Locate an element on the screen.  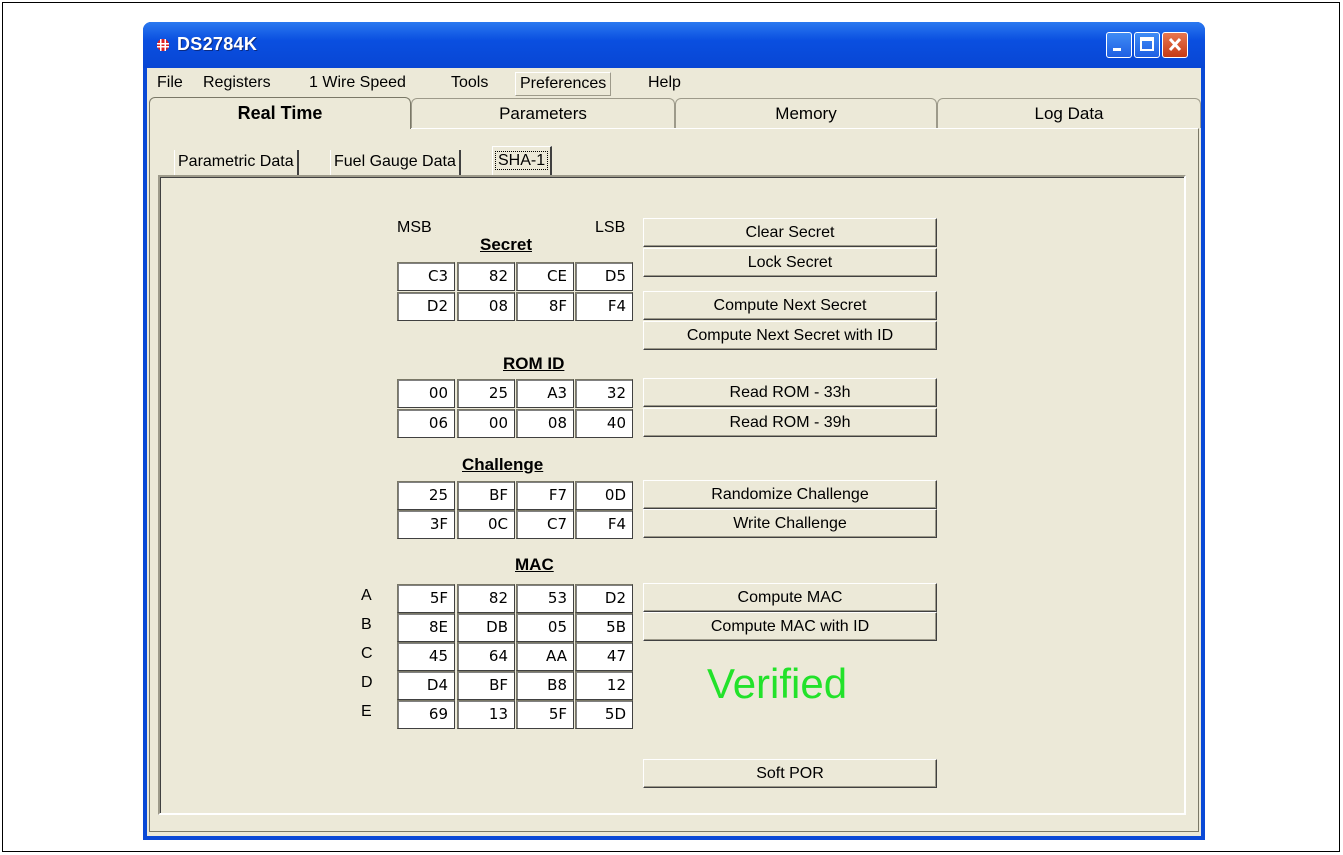
mac-cell: 53 is located at coordinates (545, 598).